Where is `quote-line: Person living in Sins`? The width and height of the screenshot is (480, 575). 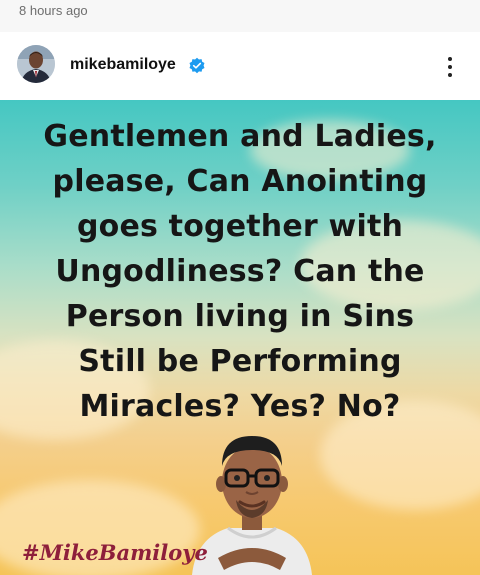
quote-line: Person living in Sins is located at coordinates (240, 316).